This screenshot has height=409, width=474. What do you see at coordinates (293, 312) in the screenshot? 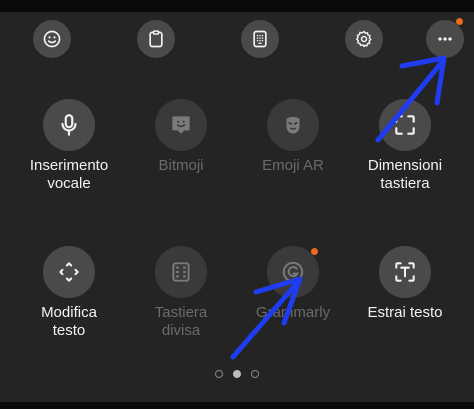
I see `tile-label: Grammarly` at bounding box center [293, 312].